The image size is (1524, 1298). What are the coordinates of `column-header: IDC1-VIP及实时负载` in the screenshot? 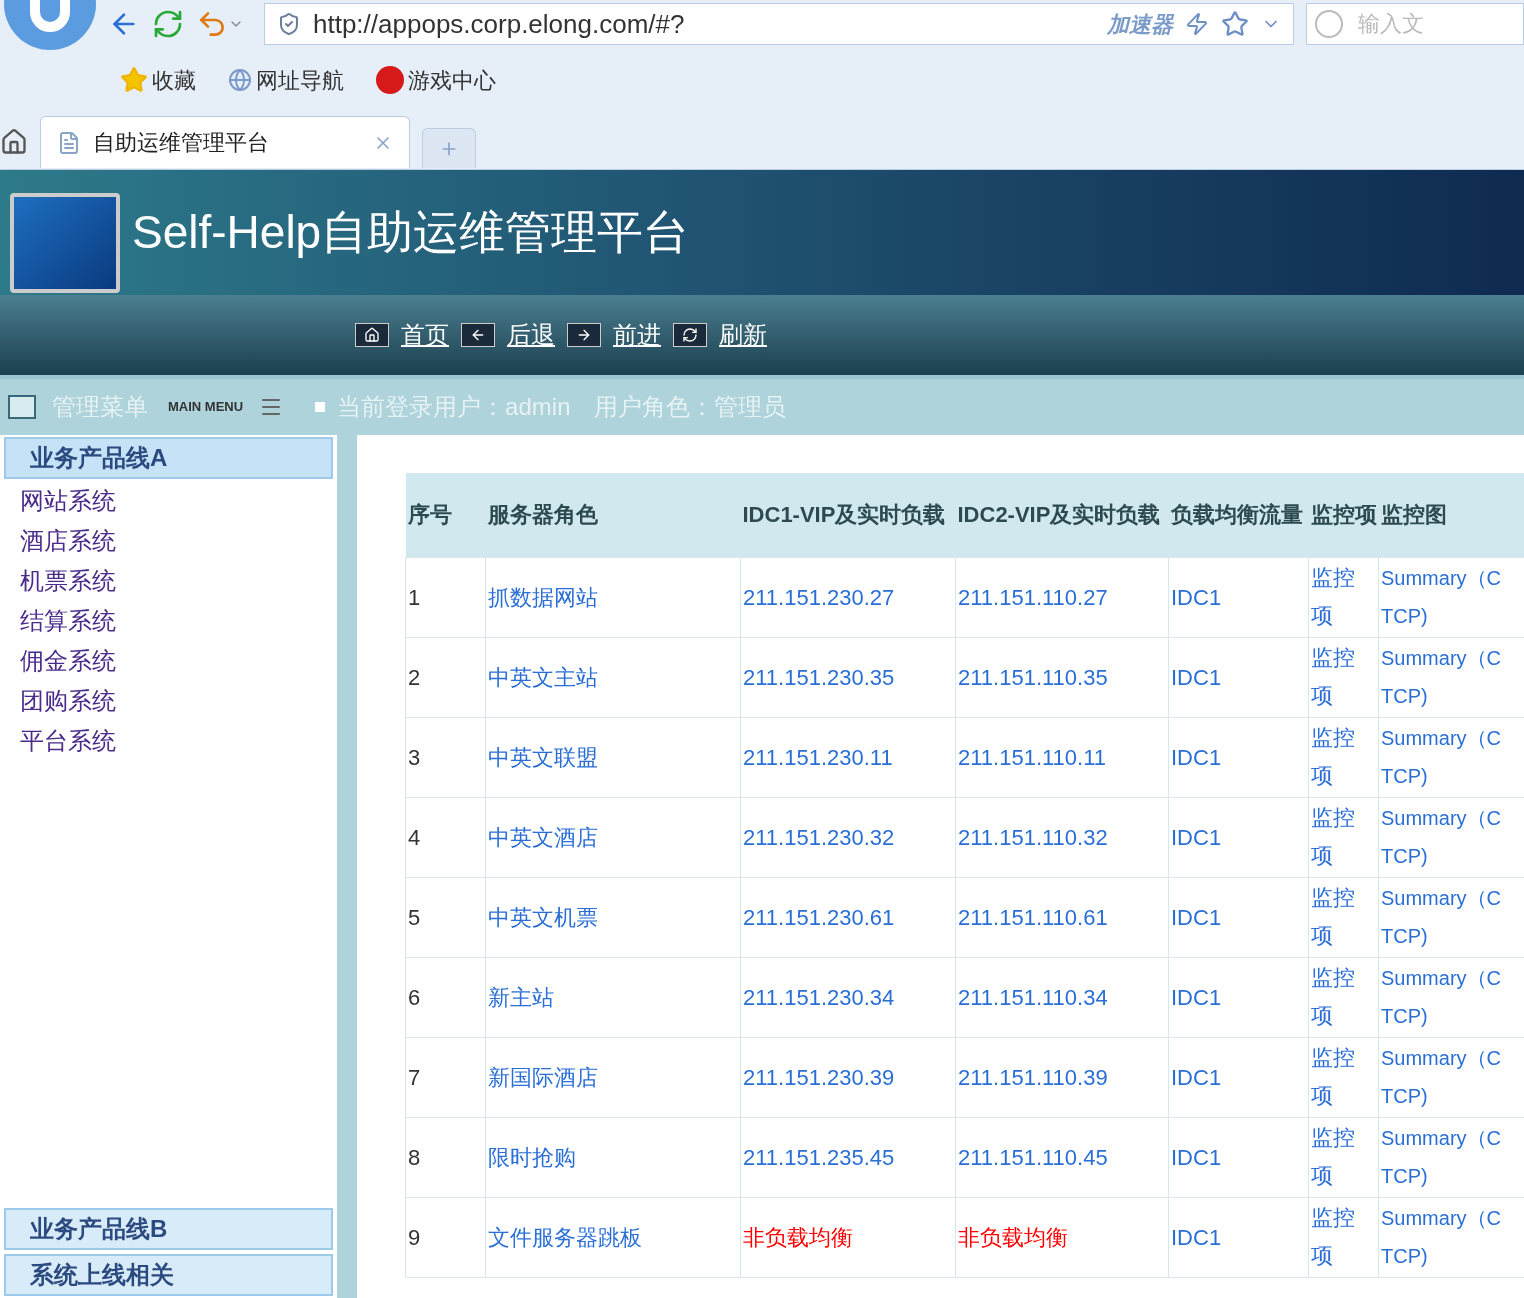 It's located at (848, 515).